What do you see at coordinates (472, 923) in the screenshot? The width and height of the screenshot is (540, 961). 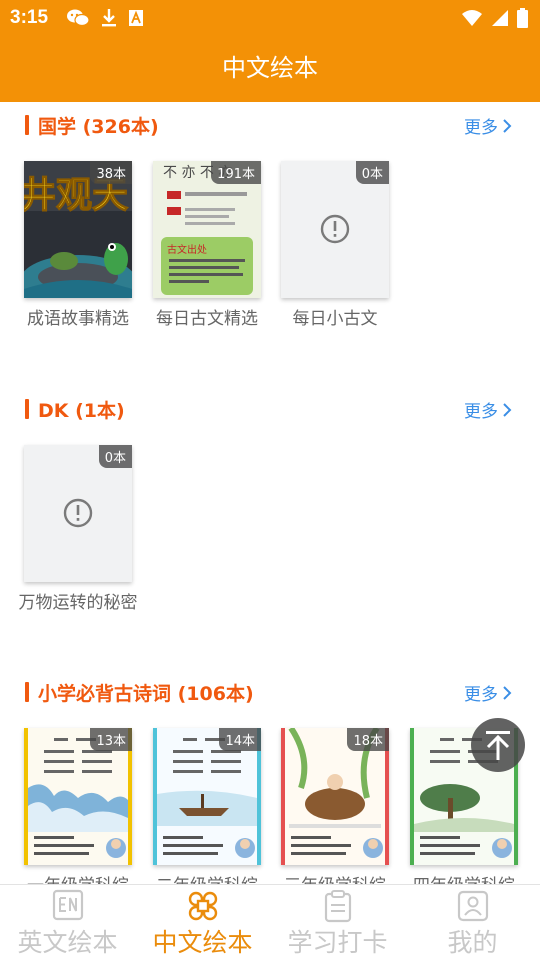 I see `tab-mine: 我的` at bounding box center [472, 923].